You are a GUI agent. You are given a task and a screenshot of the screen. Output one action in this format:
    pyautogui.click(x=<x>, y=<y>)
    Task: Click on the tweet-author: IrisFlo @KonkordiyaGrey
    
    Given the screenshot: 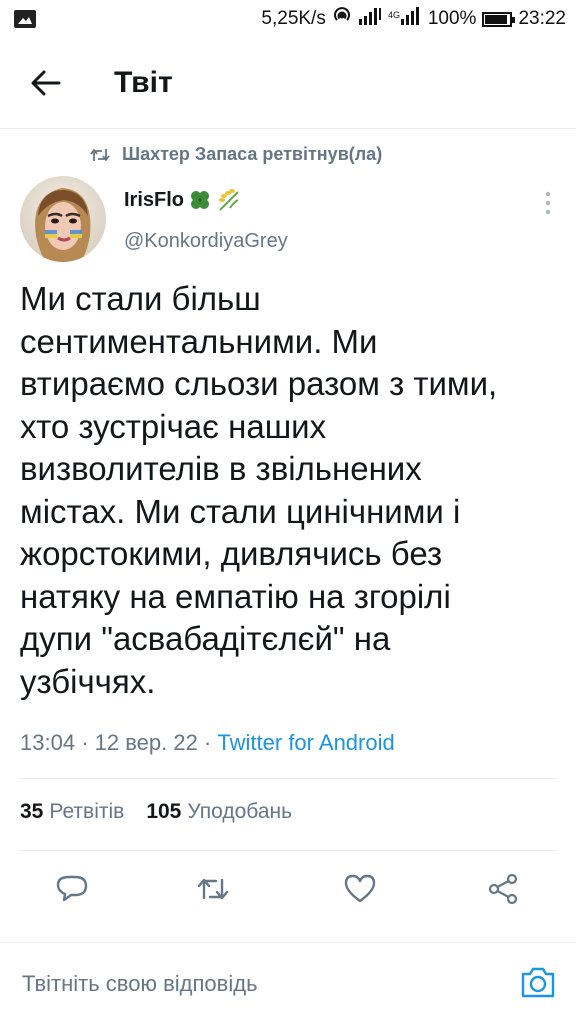 What is the action you would take?
    pyautogui.click(x=290, y=221)
    